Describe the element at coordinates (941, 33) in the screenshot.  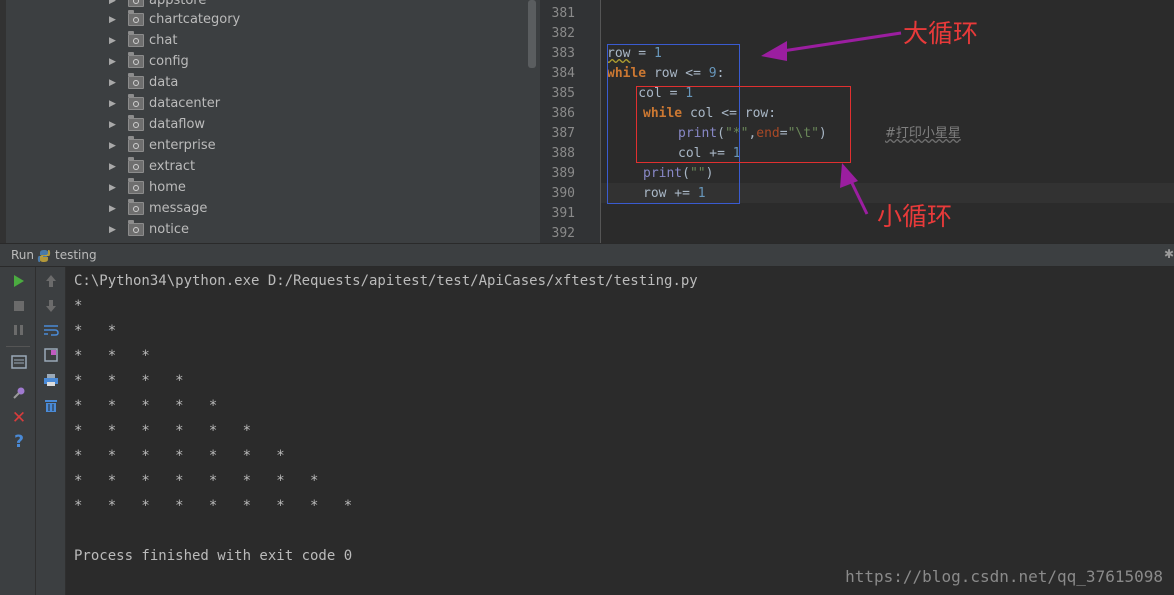
I see `outer-loop-annotation: 大循环` at that location.